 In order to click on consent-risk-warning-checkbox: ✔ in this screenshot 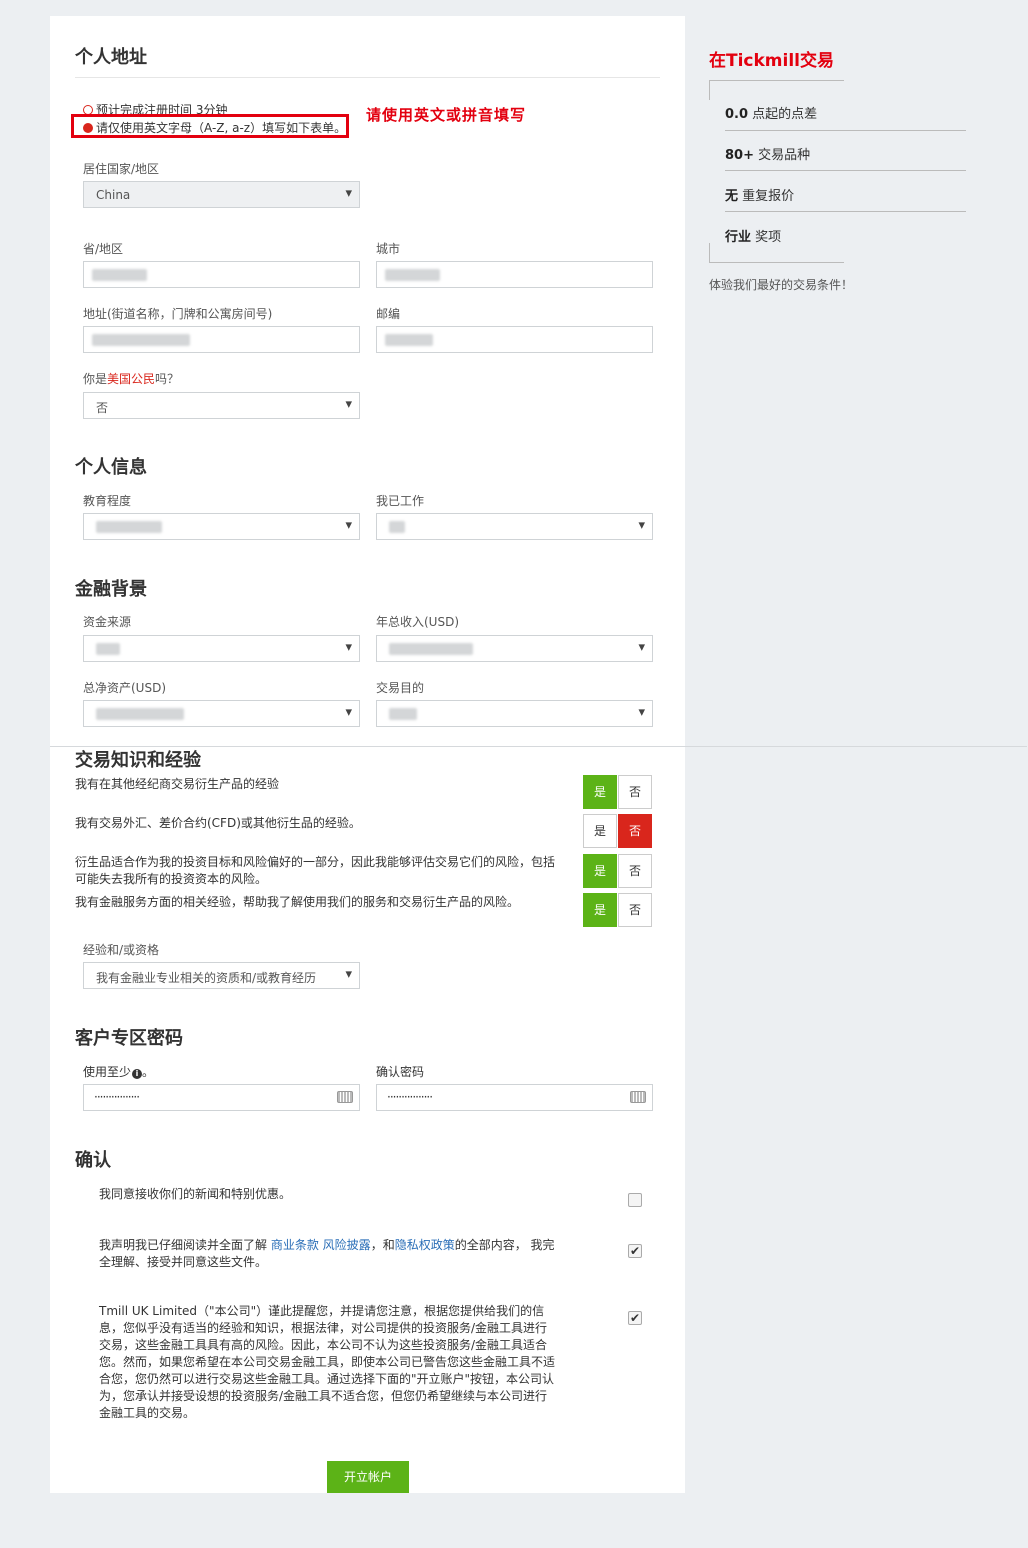, I will do `click(635, 1318)`.